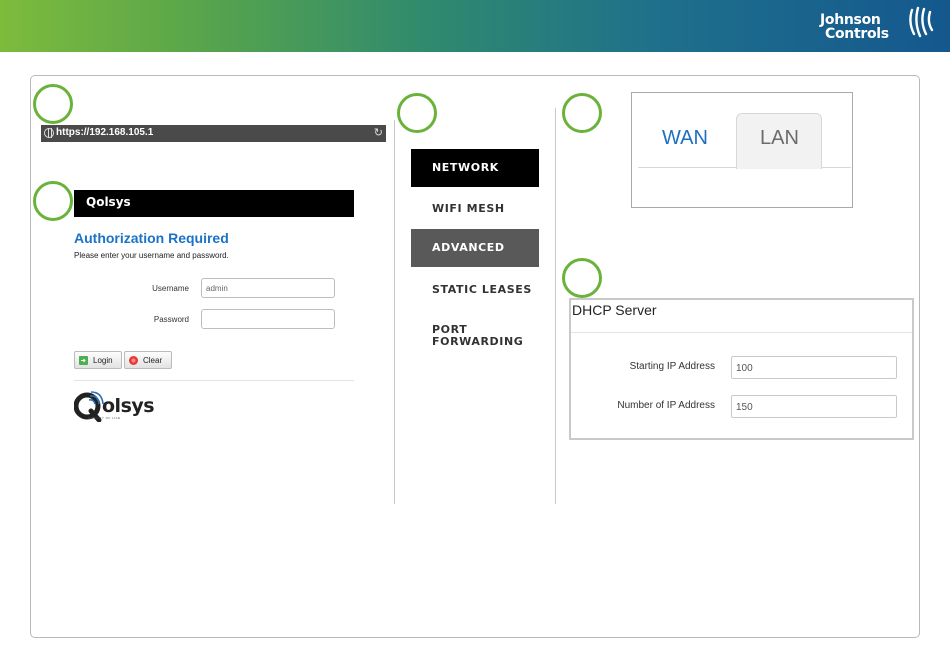  Describe the element at coordinates (170, 288) in the screenshot. I see `username-label: Username` at that location.